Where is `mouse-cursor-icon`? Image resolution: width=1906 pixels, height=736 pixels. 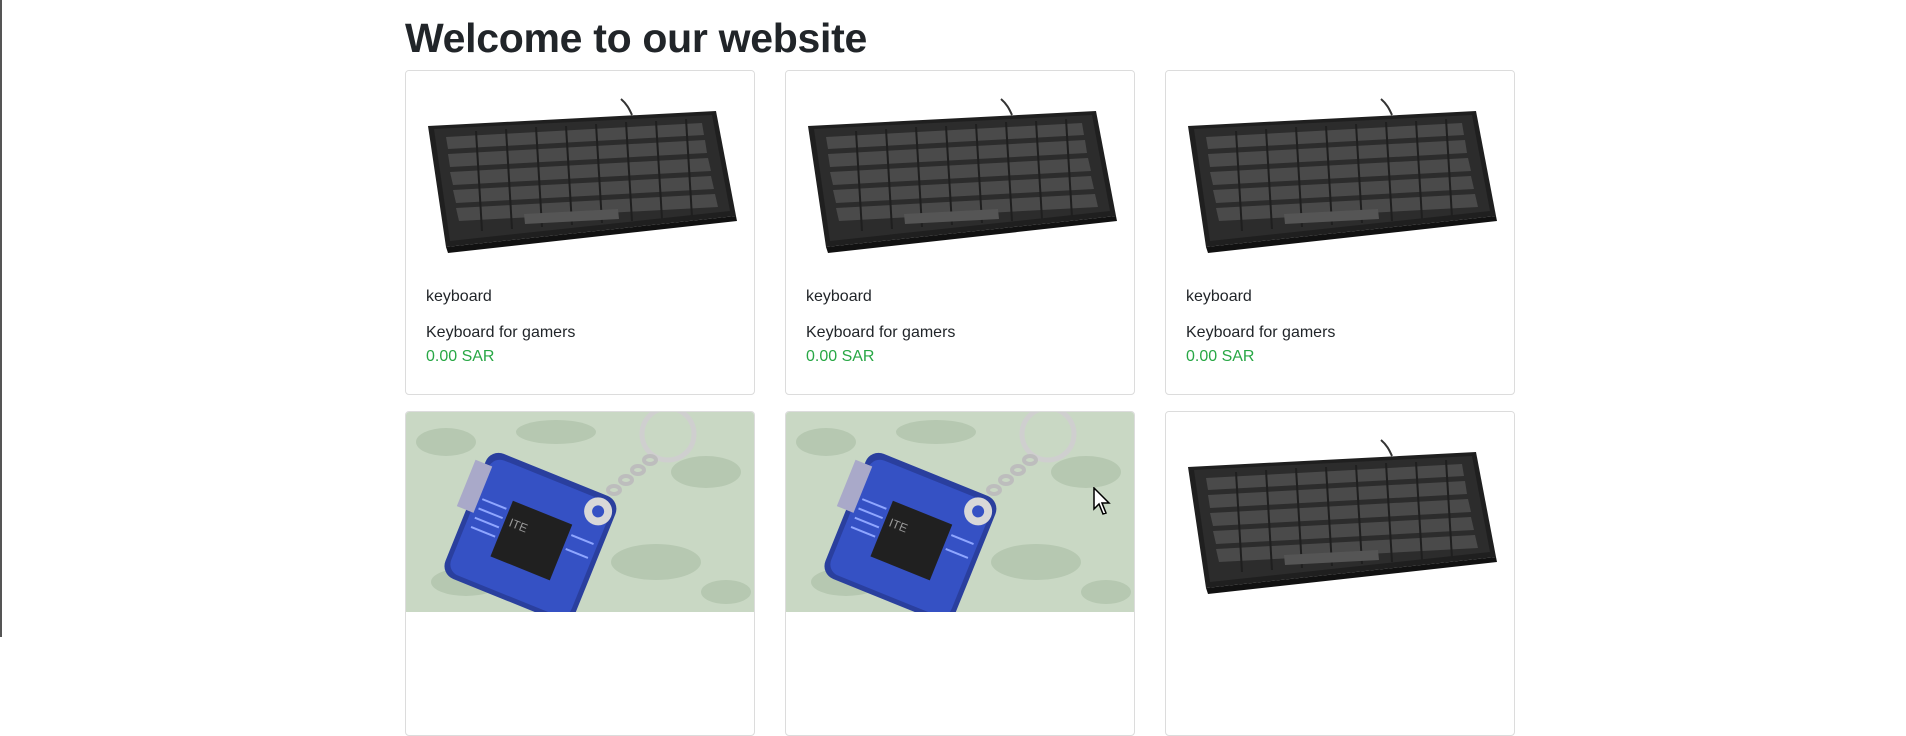
mouse-cursor-icon is located at coordinates (1102, 501).